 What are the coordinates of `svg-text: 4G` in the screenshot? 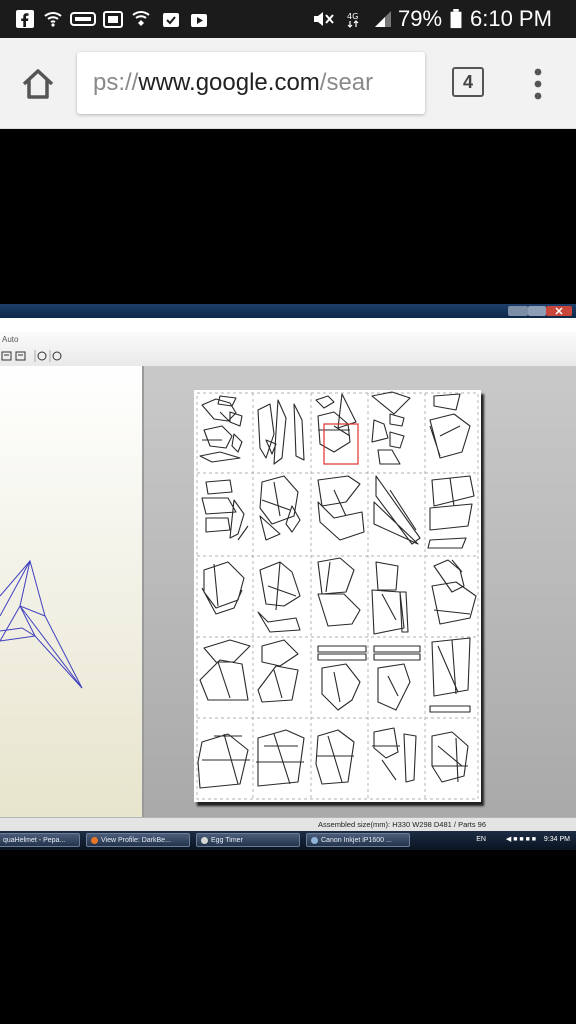 It's located at (352, 16).